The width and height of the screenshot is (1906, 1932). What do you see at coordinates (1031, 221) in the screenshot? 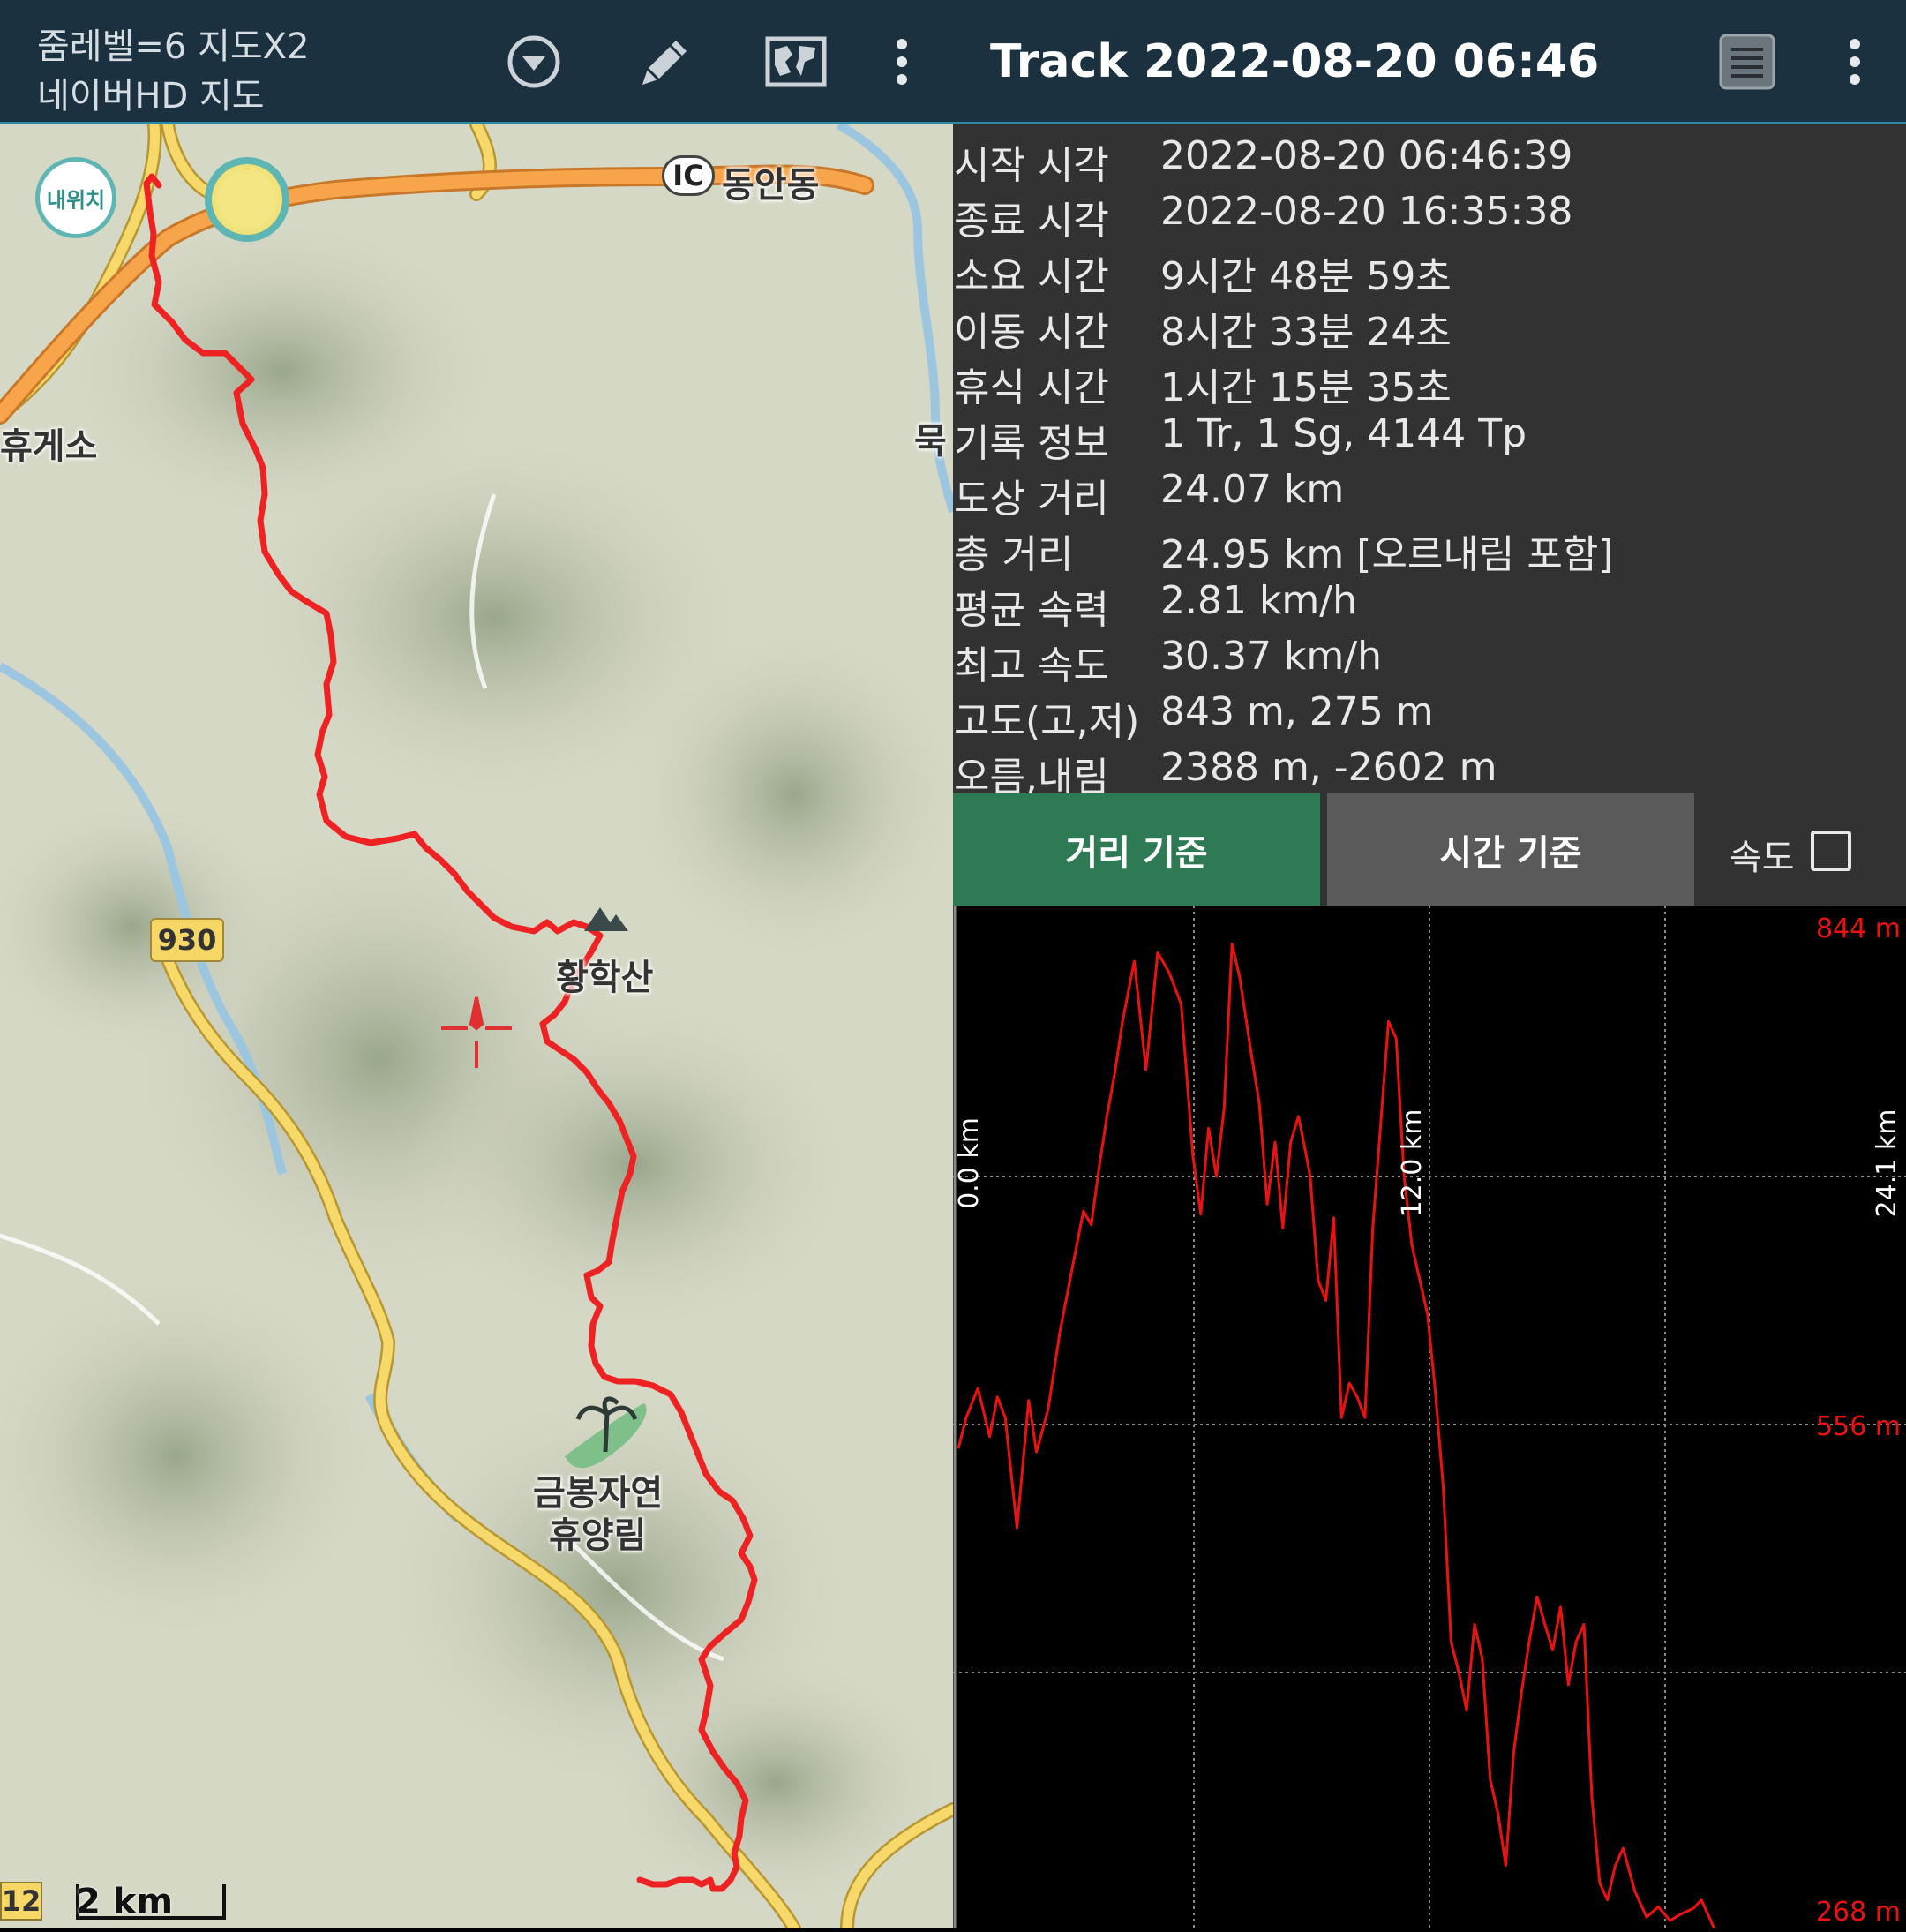
I see `stat-label: 종료 시각` at bounding box center [1031, 221].